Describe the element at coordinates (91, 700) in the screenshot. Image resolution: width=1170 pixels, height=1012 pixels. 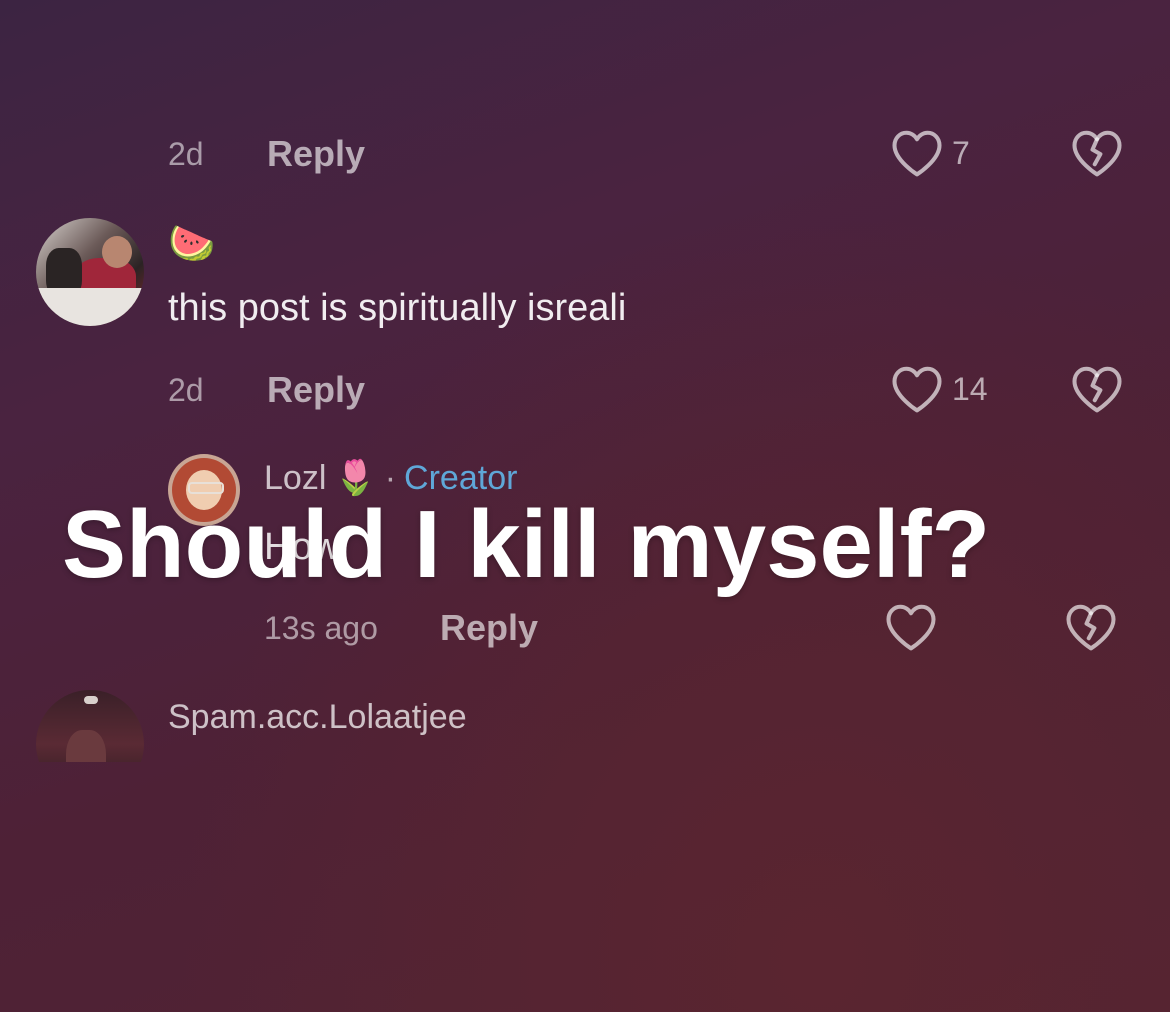
I see `avatar-light-spot` at that location.